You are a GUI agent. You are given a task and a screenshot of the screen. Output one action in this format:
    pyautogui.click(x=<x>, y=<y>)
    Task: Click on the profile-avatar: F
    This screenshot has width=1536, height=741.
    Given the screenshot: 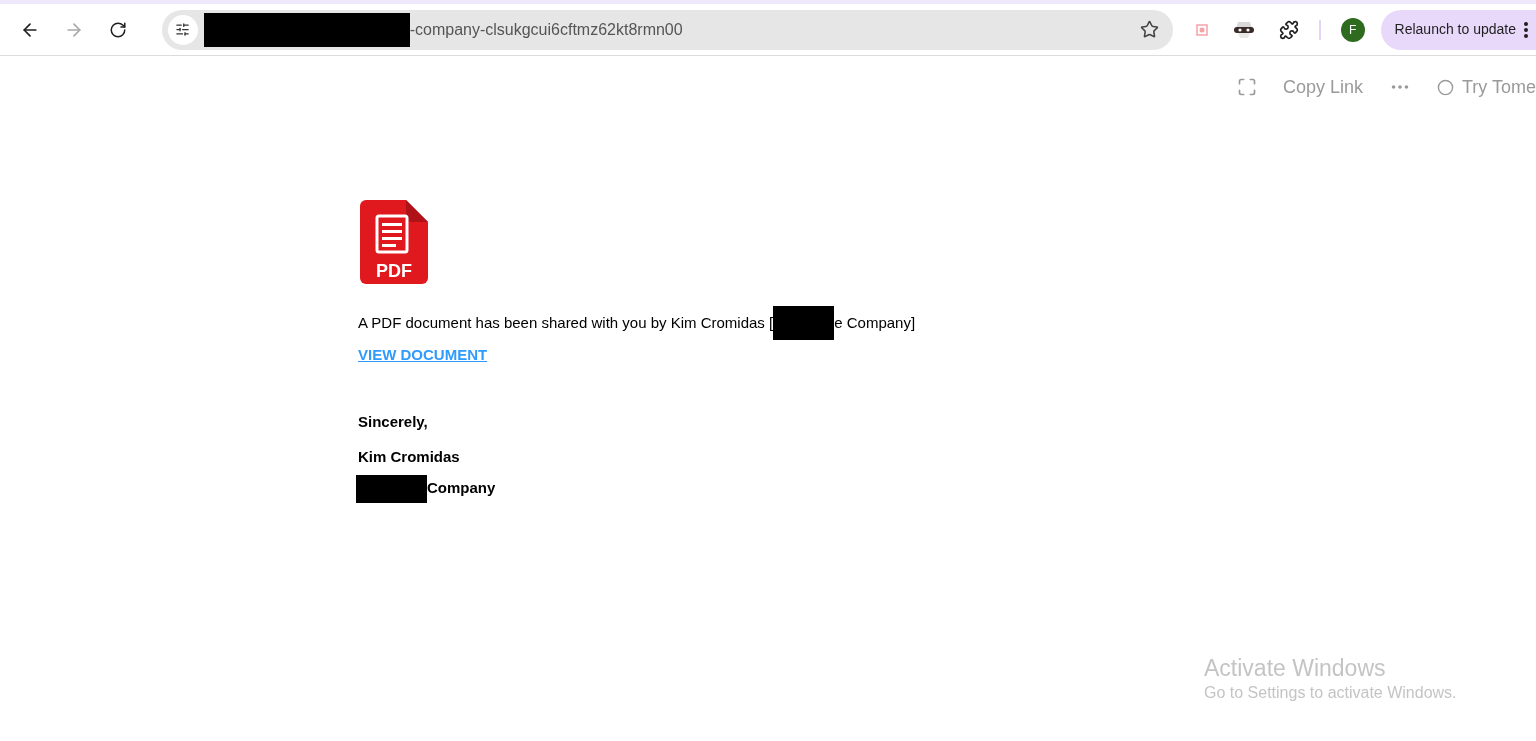 What is the action you would take?
    pyautogui.click(x=1352, y=29)
    